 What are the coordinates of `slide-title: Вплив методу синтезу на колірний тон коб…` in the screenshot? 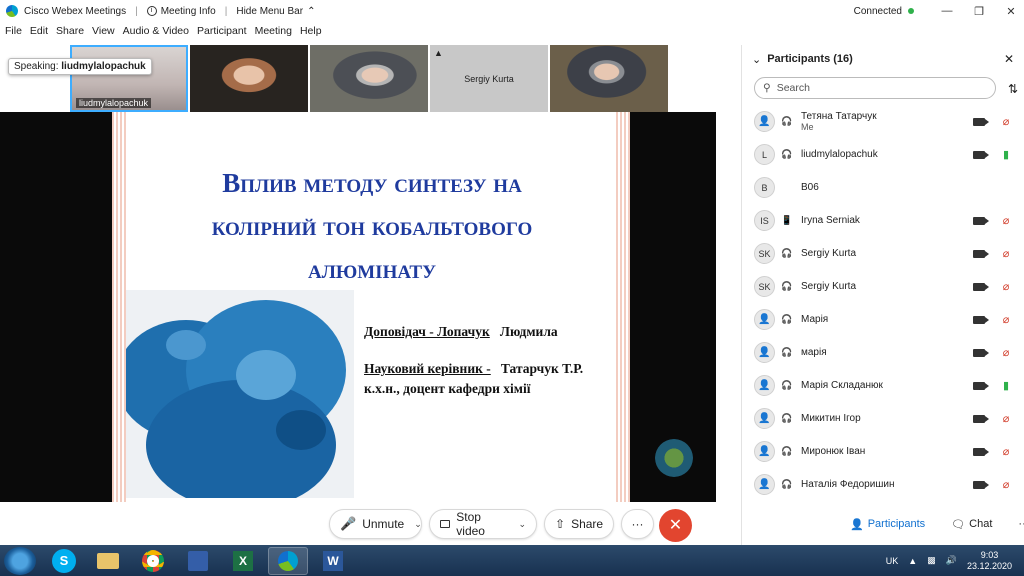 It's located at (372, 226).